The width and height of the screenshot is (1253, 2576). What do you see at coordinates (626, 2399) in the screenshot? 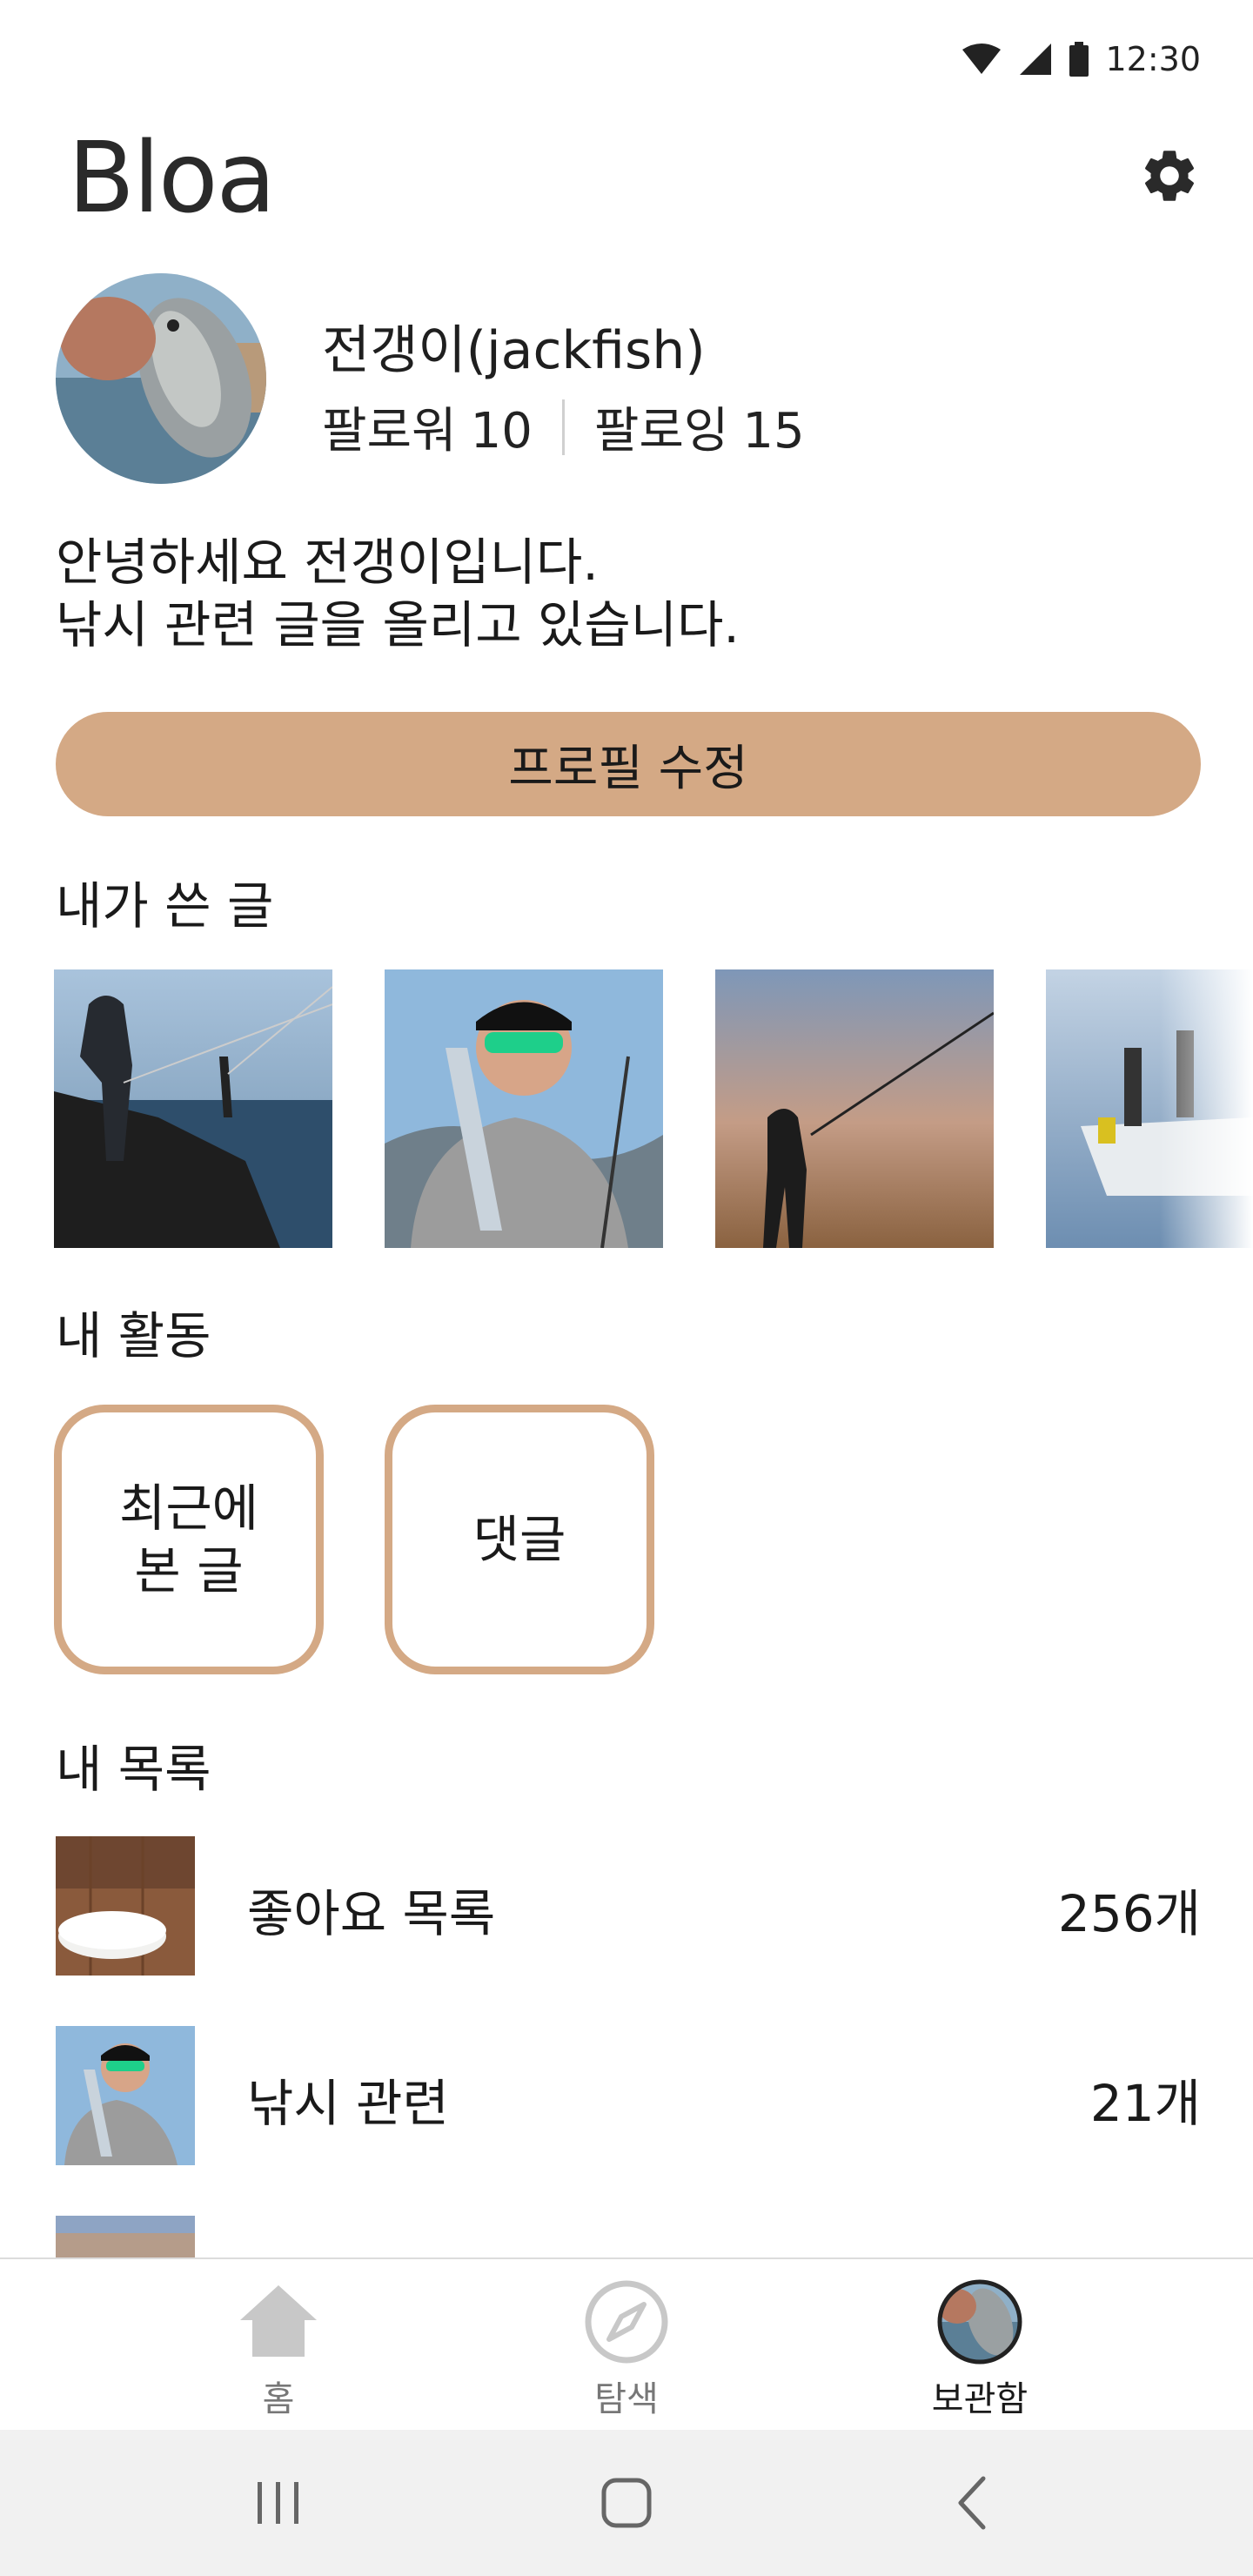
I see `nav-explore-label: 탐색` at bounding box center [626, 2399].